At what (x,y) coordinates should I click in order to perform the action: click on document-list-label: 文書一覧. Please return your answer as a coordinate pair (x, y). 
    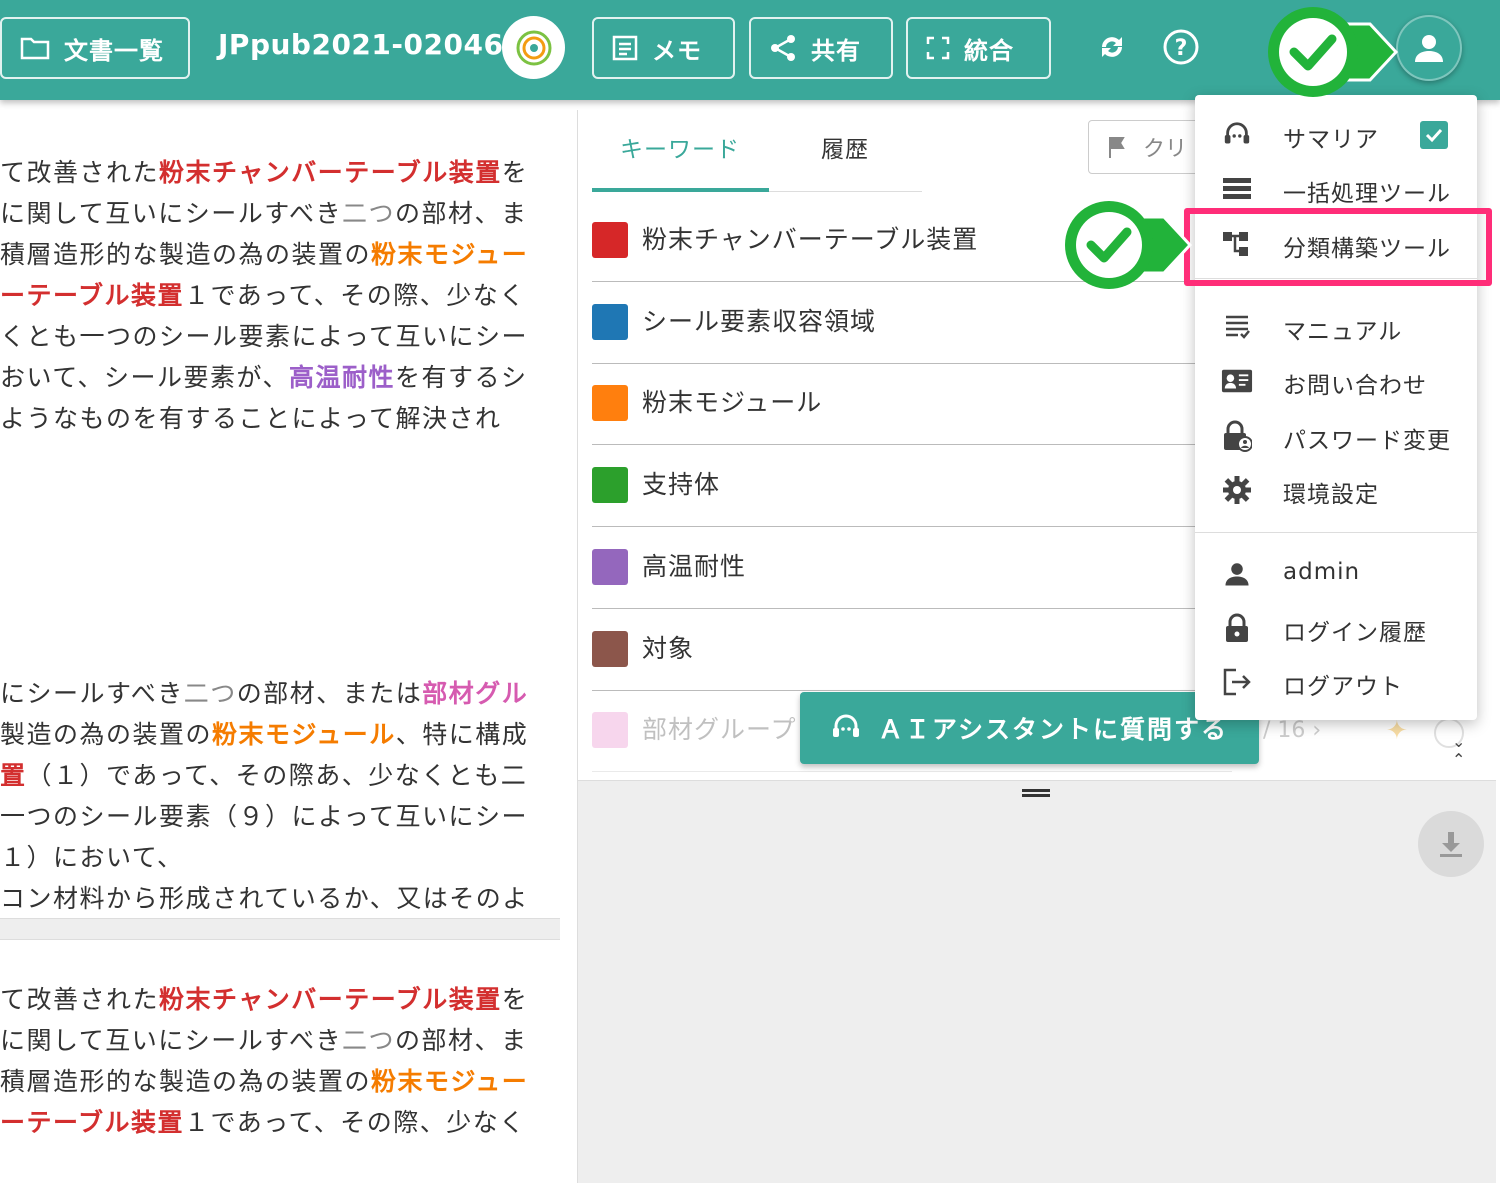
    Looking at the image, I should click on (114, 50).